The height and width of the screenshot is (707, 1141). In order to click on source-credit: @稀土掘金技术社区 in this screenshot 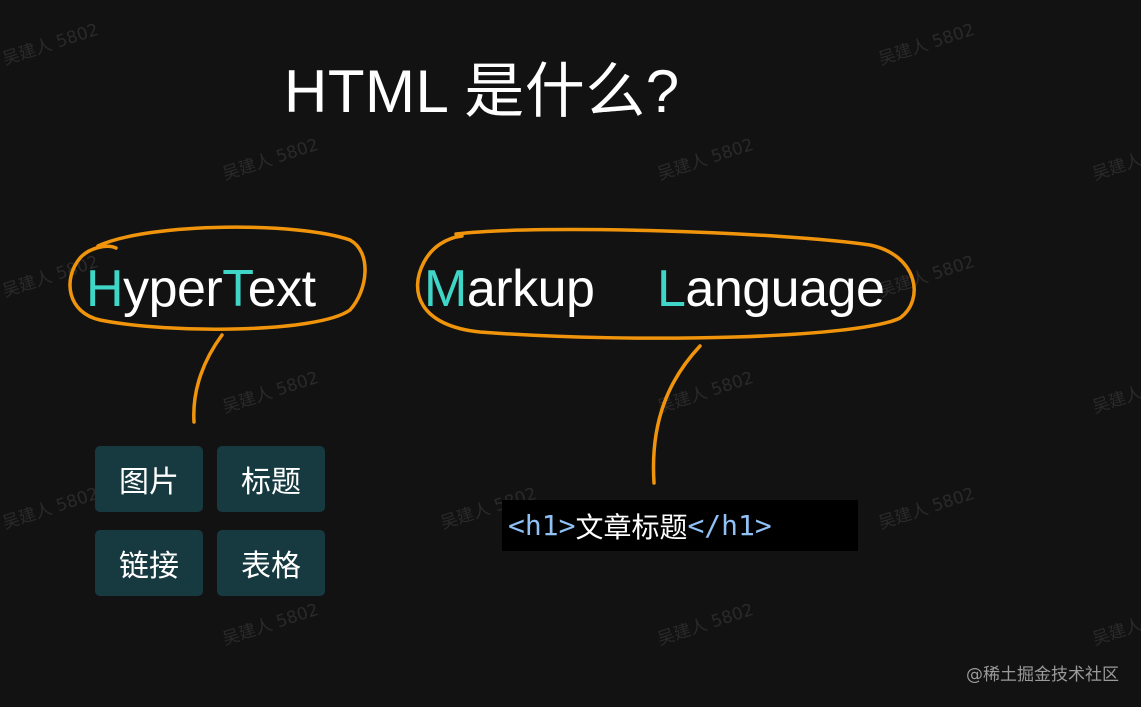, I will do `click(1042, 675)`.